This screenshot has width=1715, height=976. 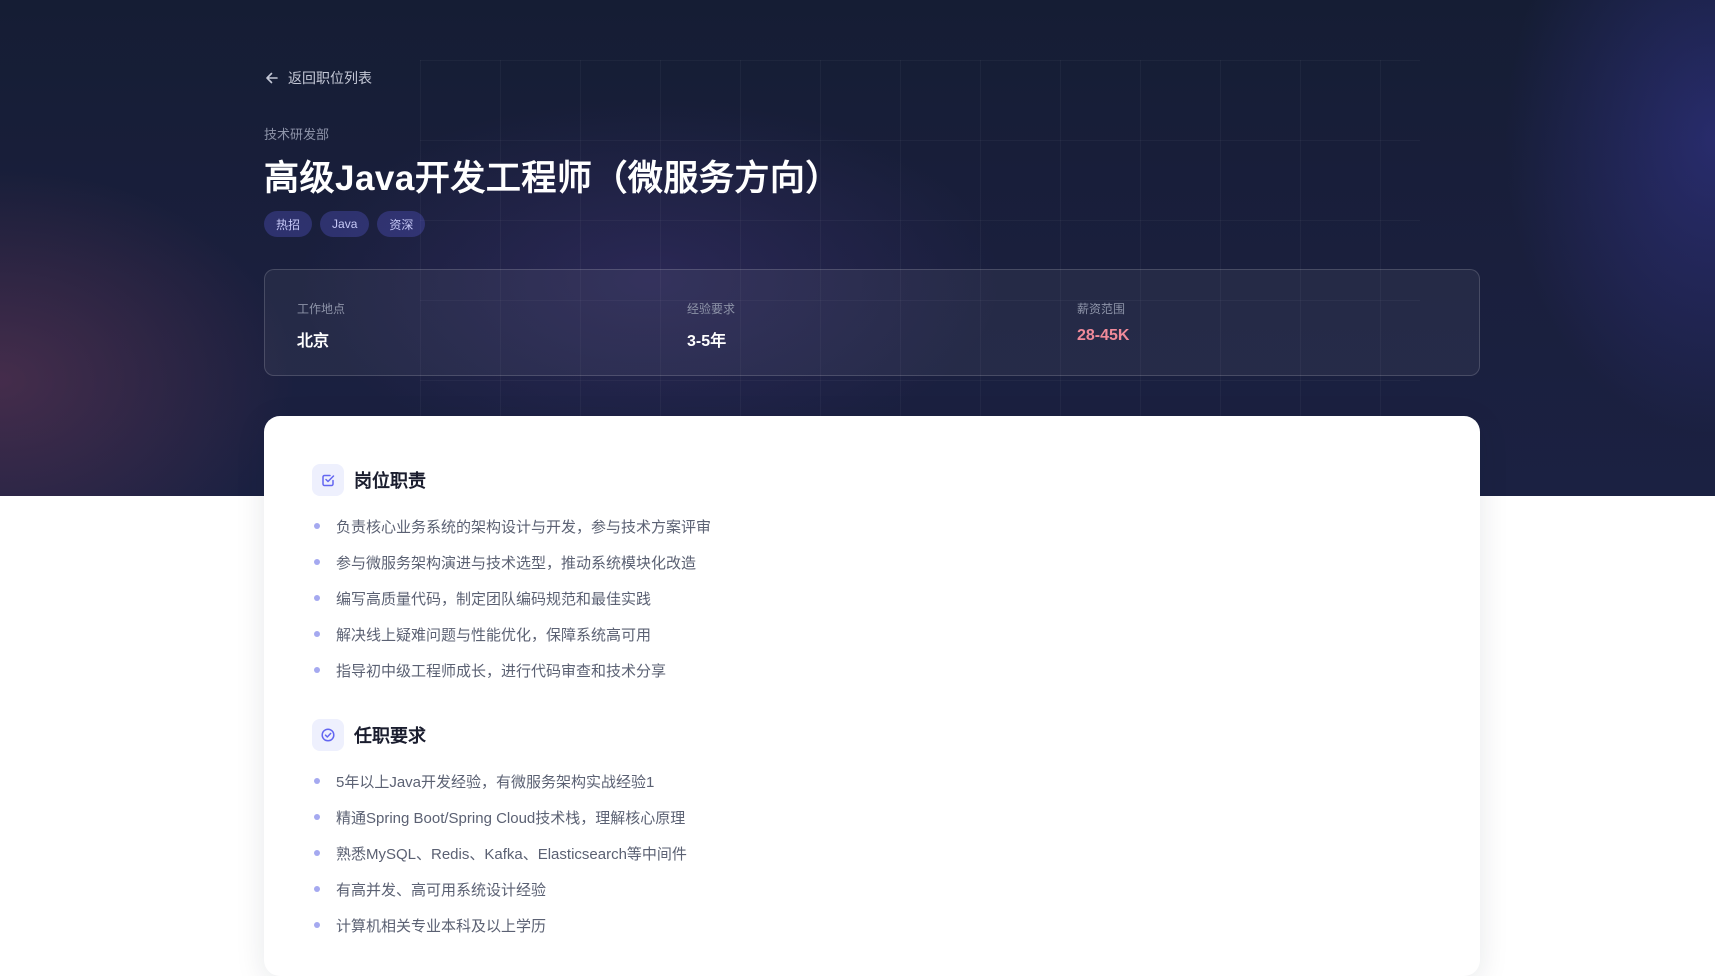 What do you see at coordinates (499, 735) in the screenshot?
I see `requirements-header: 任职要求` at bounding box center [499, 735].